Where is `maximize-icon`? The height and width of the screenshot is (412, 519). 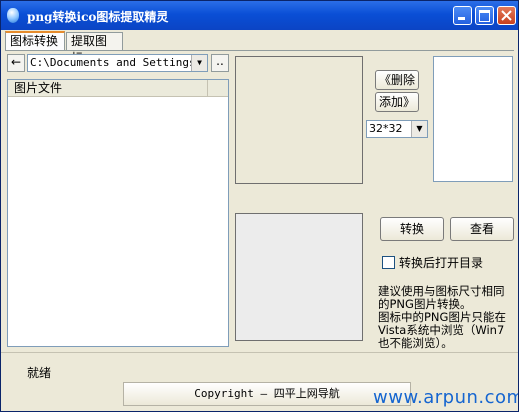 maximize-icon is located at coordinates (484, 16).